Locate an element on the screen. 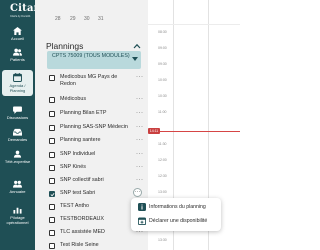 This screenshot has width=320, height=250. planning-item: TLC assistée MED ··· is located at coordinates (95, 234).